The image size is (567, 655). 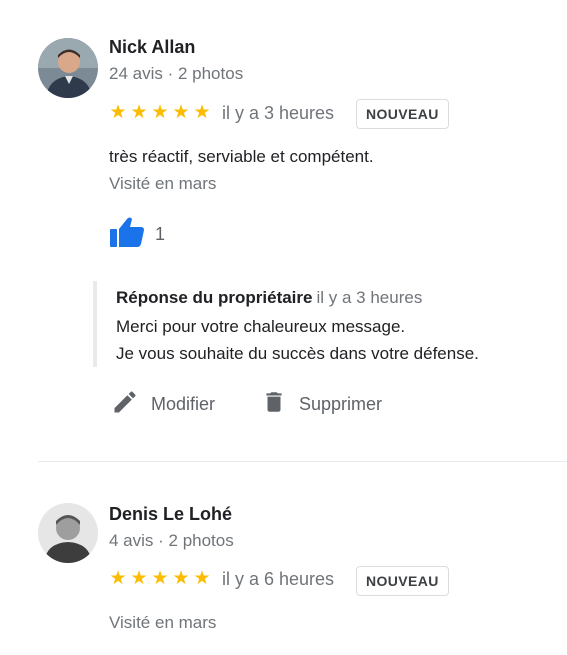 What do you see at coordinates (302, 461) in the screenshot?
I see `review-divider` at bounding box center [302, 461].